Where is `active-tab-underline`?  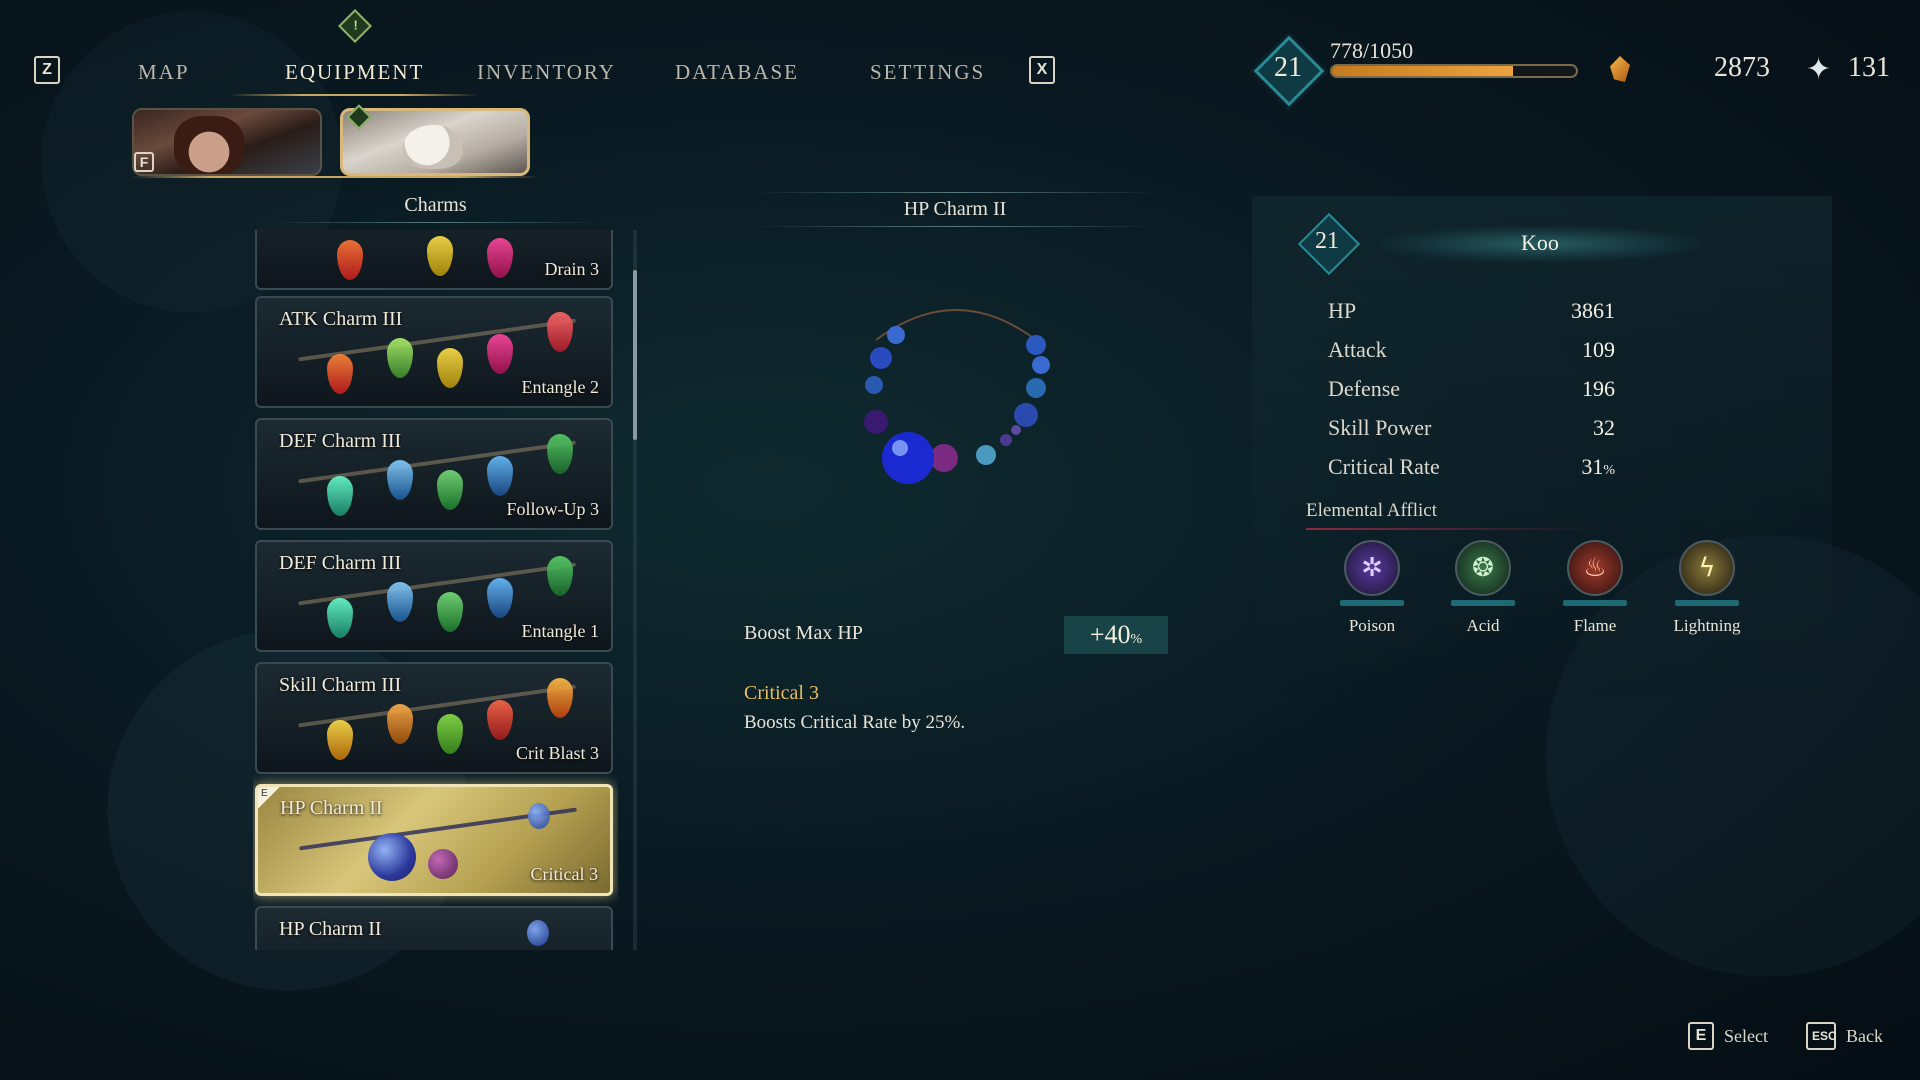
active-tab-underline is located at coordinates (353, 95).